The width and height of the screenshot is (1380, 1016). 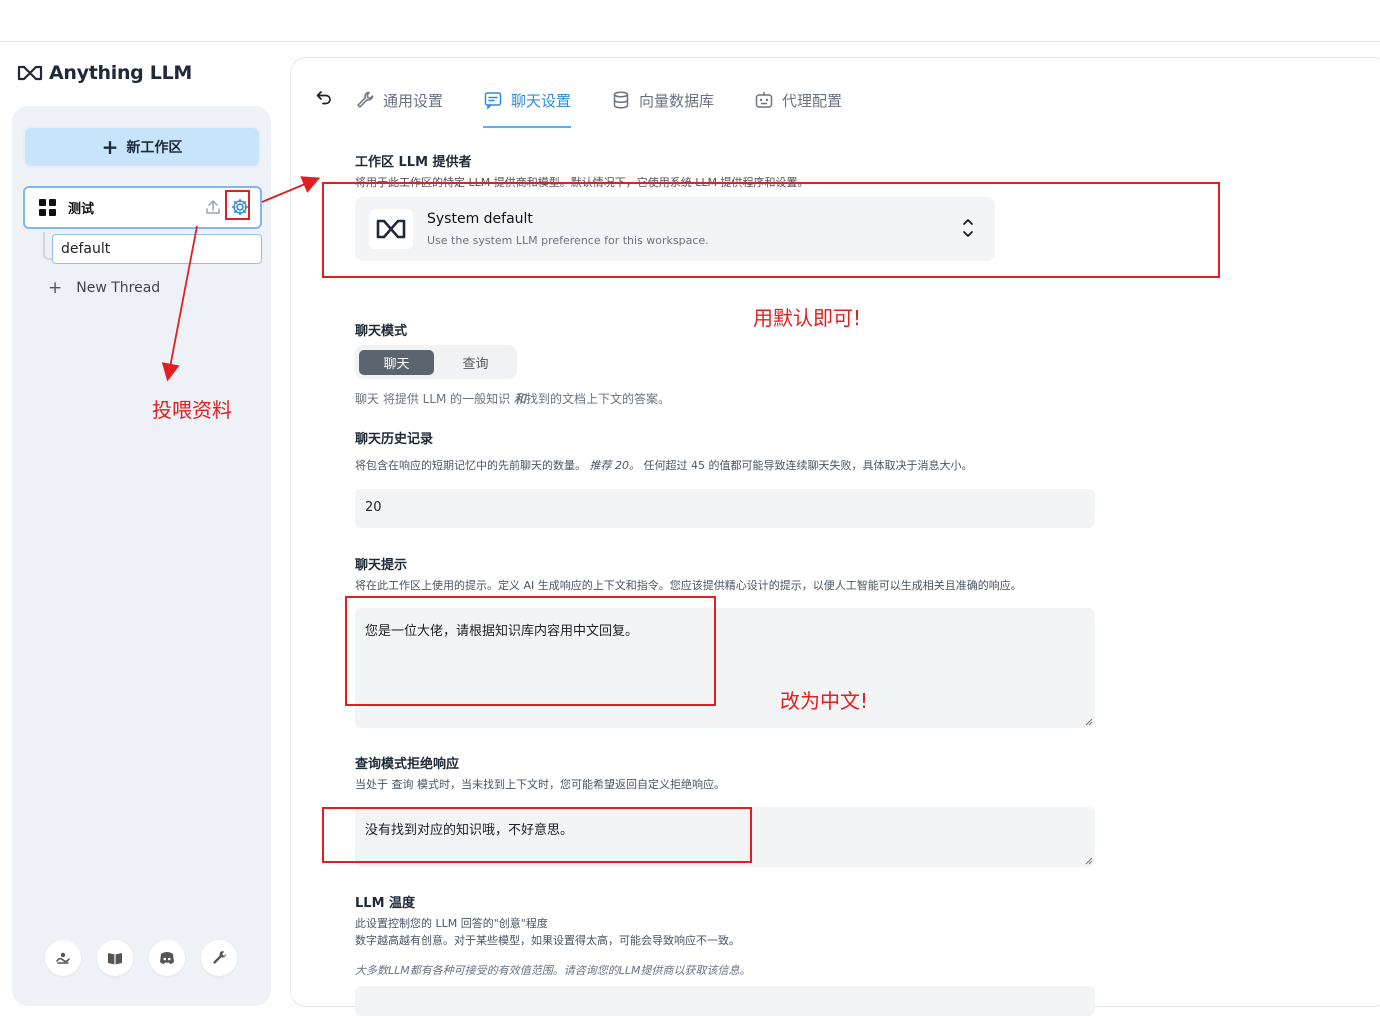 I want to click on annotation-use-default: 用默认即可!, so click(x=807, y=318).